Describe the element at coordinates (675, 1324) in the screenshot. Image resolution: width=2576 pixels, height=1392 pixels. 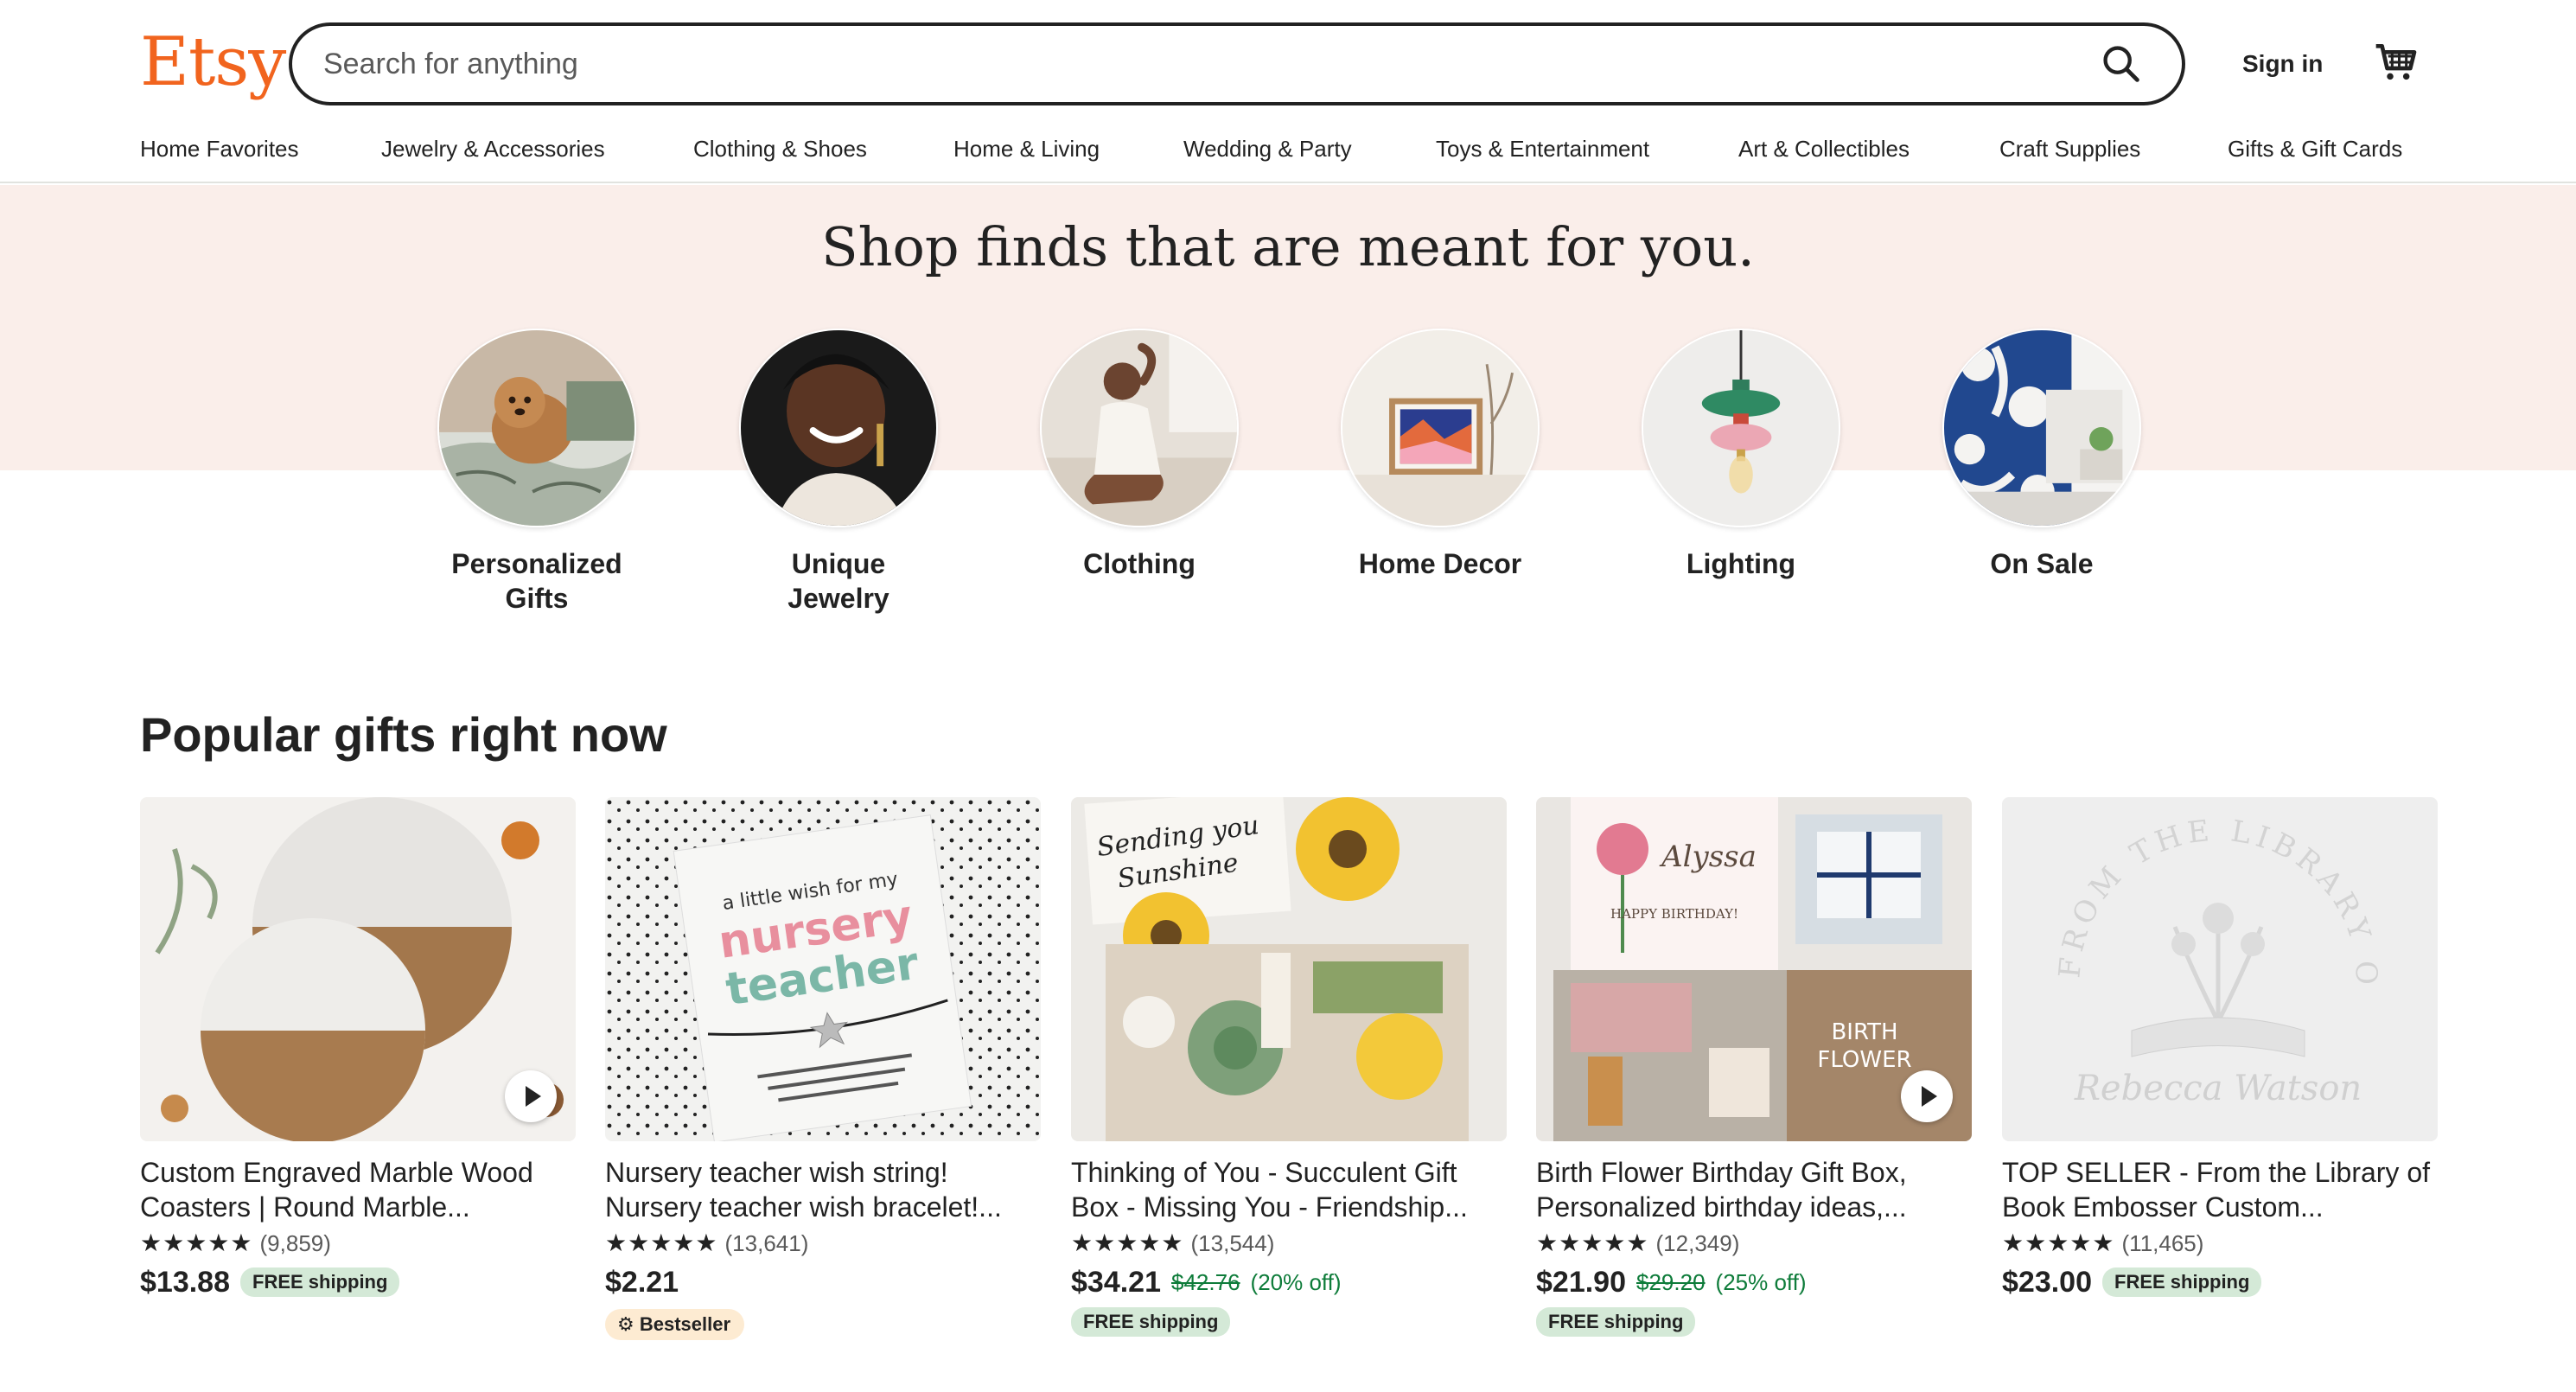
I see `bestseller-badge: ⚙ Bestseller` at that location.